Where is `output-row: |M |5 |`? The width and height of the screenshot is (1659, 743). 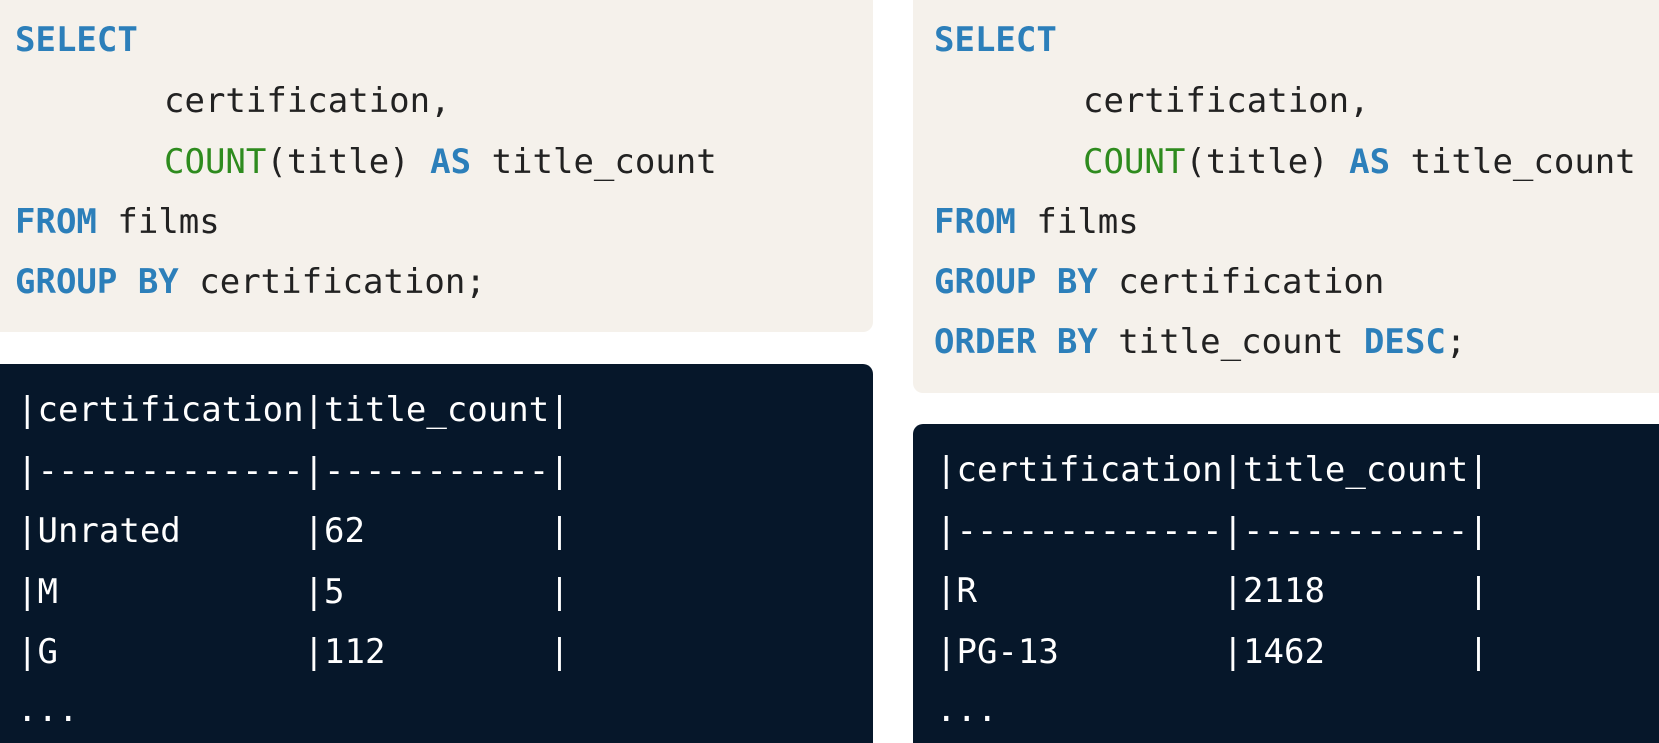 output-row: |M |5 | is located at coordinates (293, 592).